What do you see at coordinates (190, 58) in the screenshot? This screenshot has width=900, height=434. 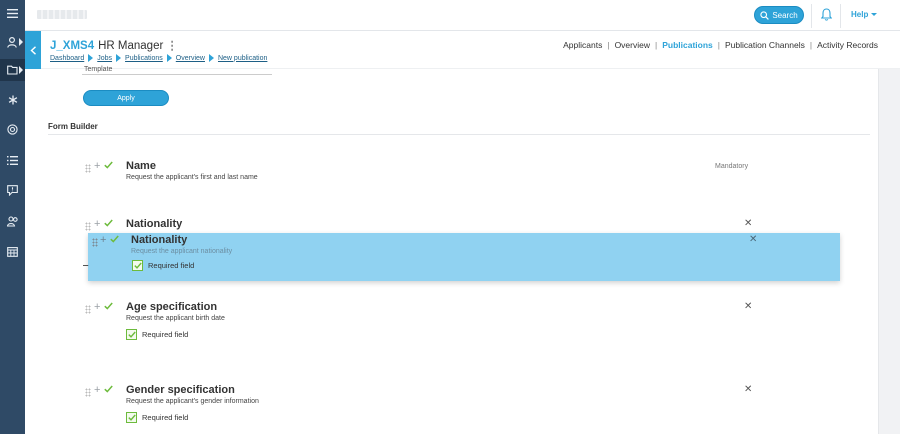 I see `breadcrumb-overview: Overview` at bounding box center [190, 58].